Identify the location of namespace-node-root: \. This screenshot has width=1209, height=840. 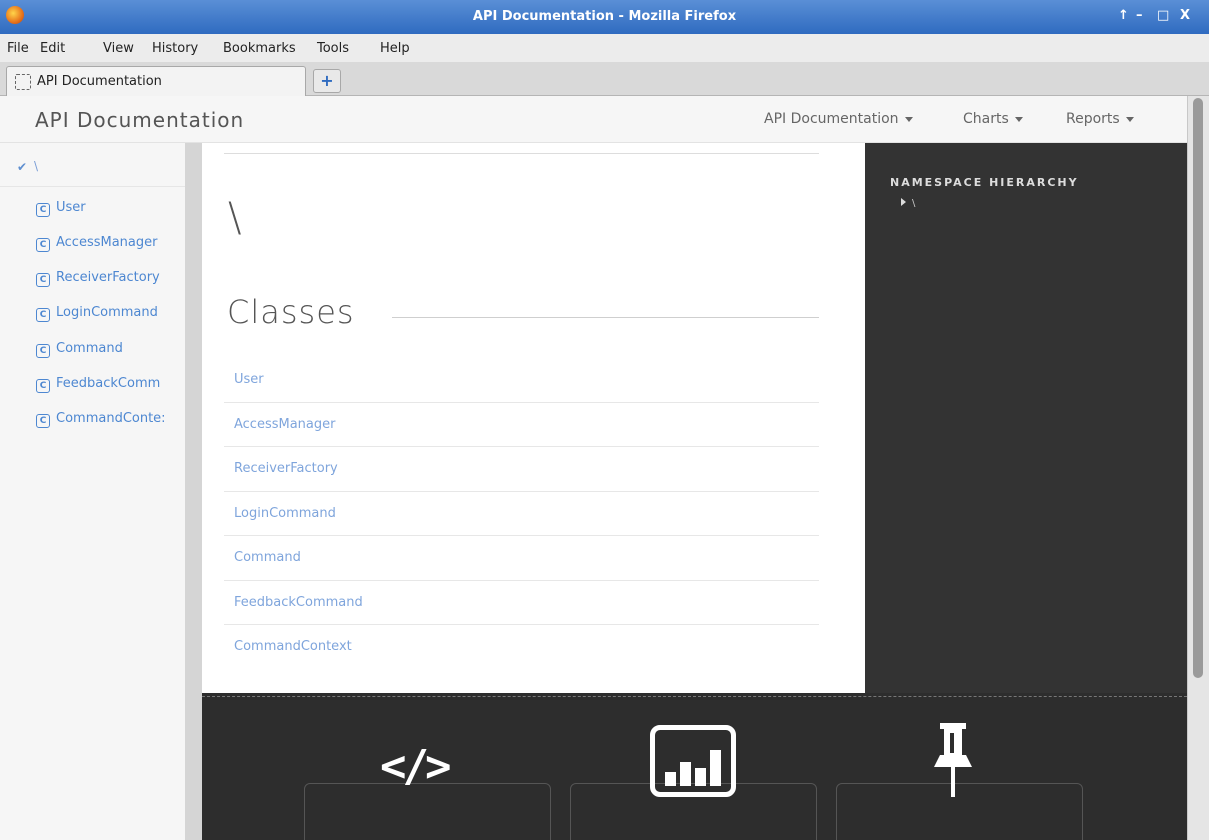
(908, 203).